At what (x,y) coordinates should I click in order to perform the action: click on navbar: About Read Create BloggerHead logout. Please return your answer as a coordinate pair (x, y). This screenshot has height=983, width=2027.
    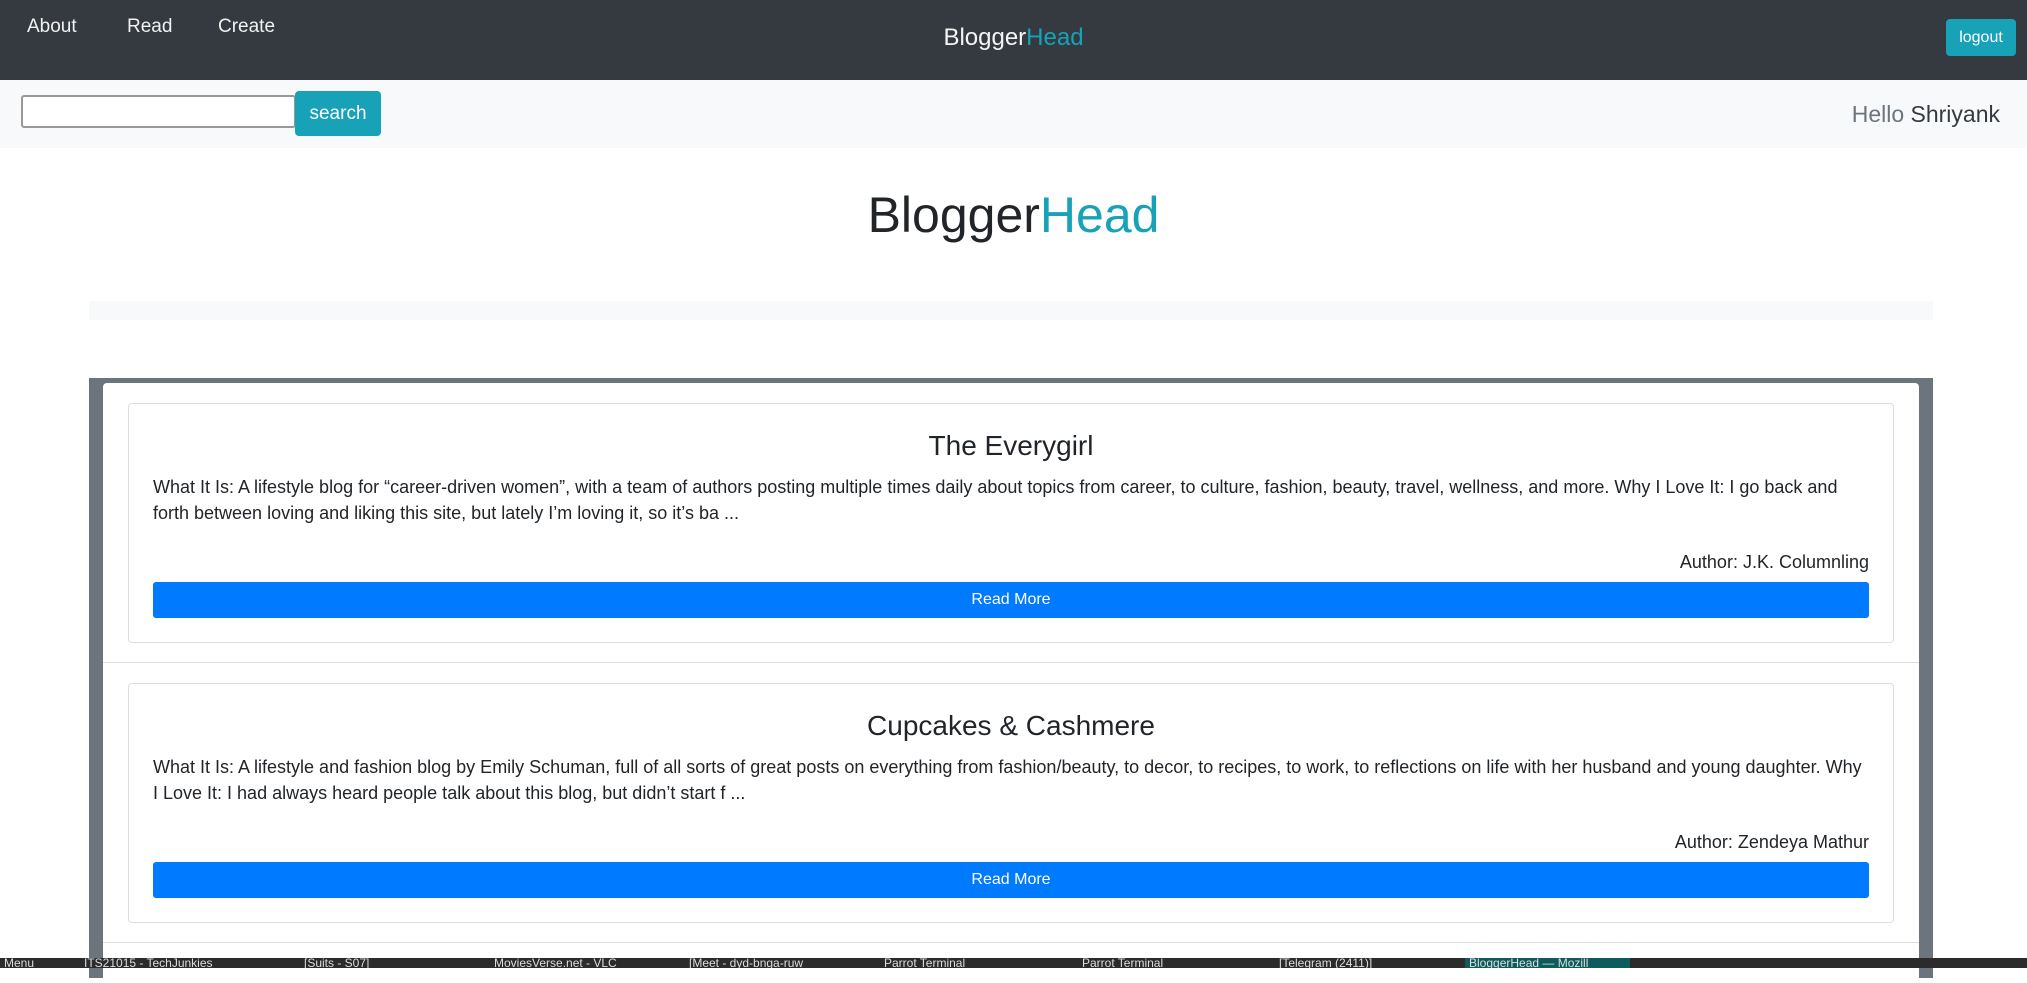
    Looking at the image, I should click on (1013, 40).